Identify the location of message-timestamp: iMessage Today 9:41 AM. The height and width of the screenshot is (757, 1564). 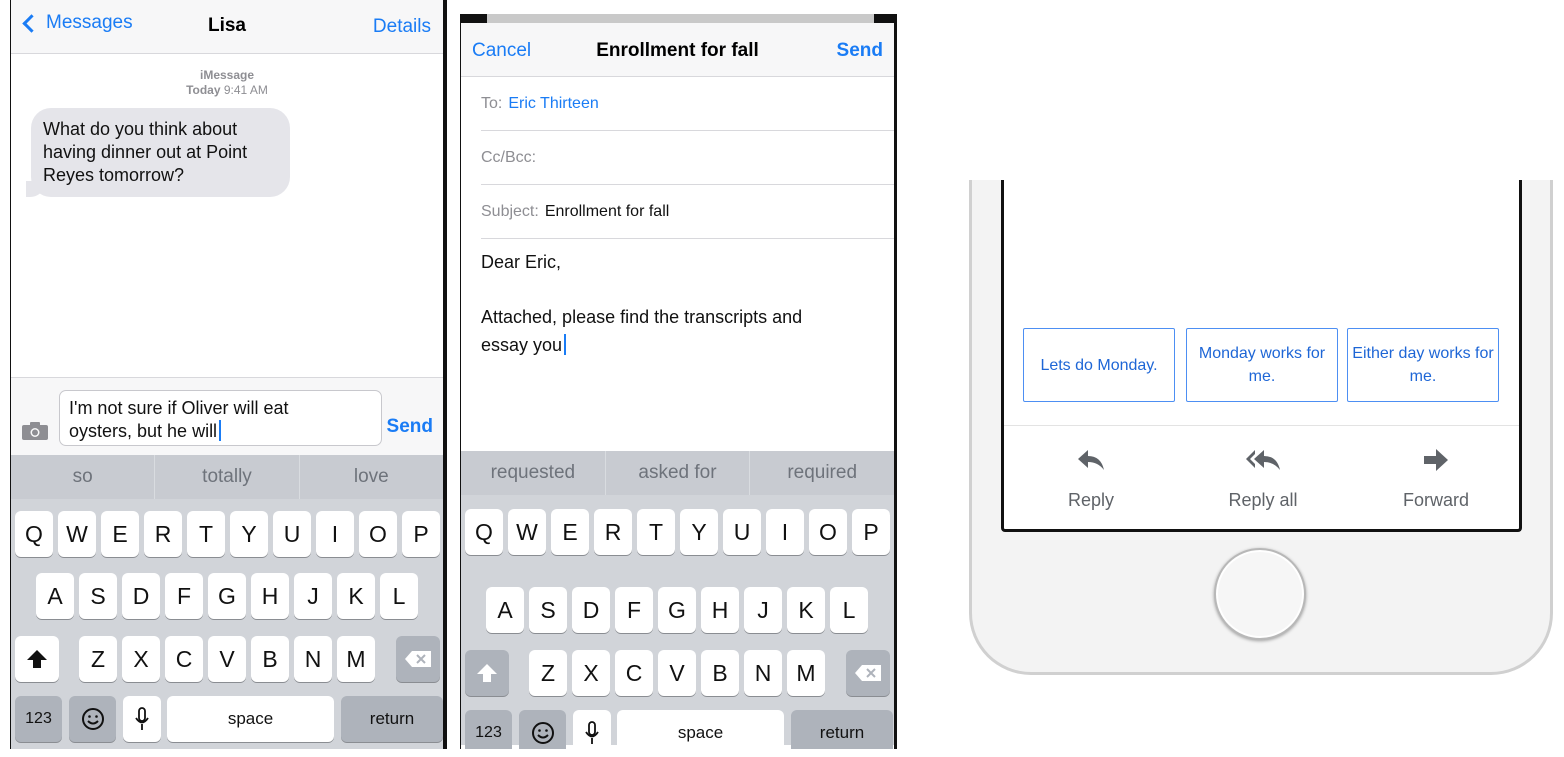
(227, 83).